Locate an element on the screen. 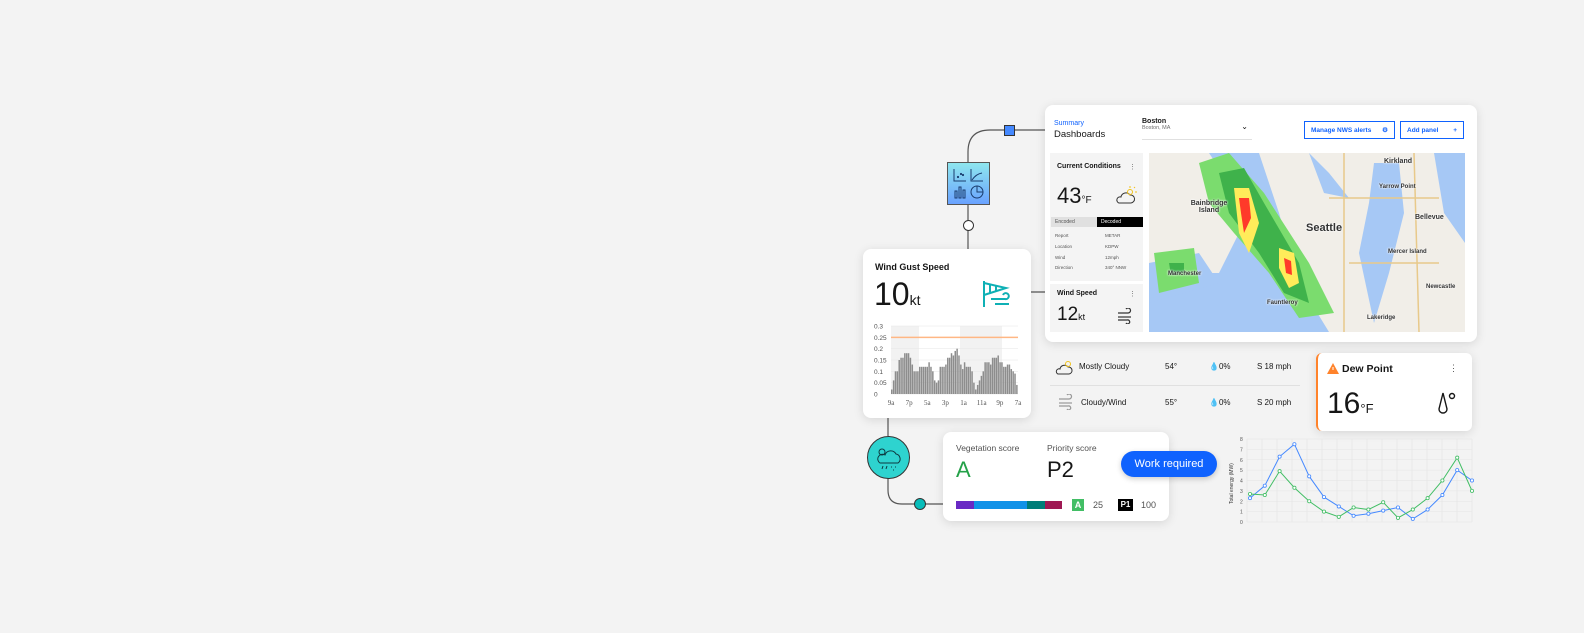 The height and width of the screenshot is (633, 1584). partly-cloudy-icon is located at coordinates (1064, 368).